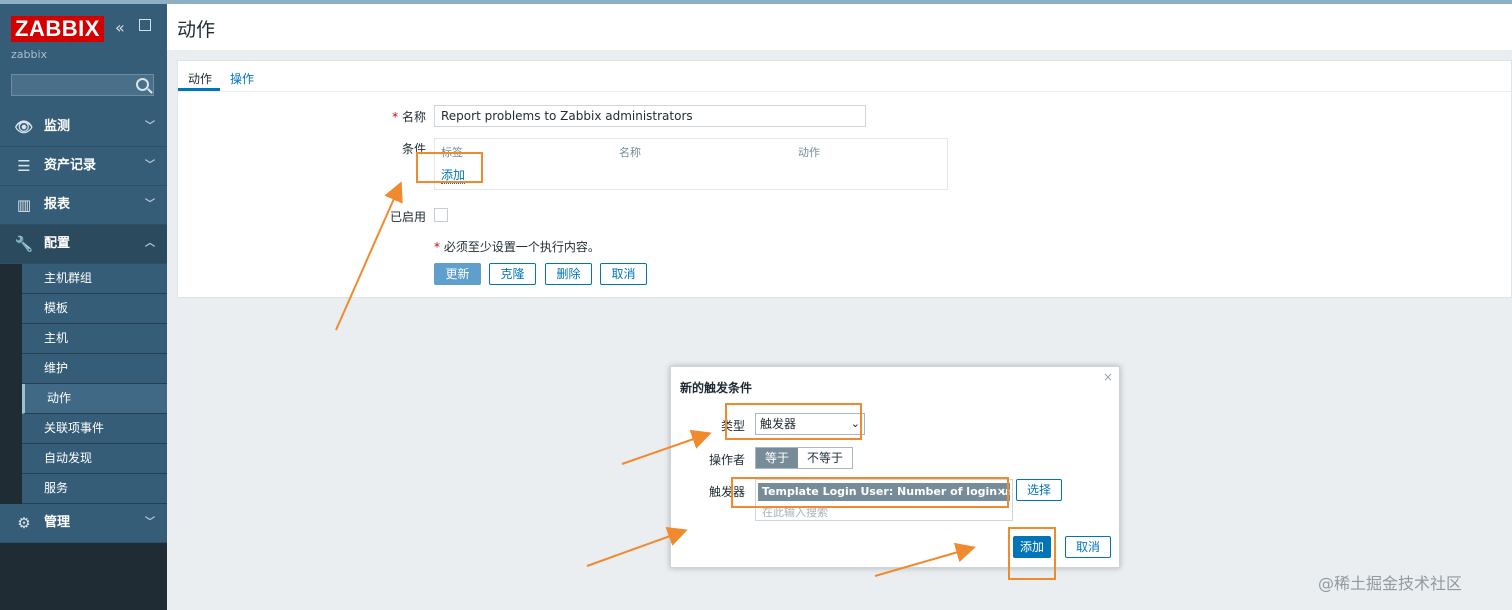 This screenshot has width=1512, height=610. What do you see at coordinates (83, 63) in the screenshot?
I see `sidebar-header: ZABBIX « zabbix` at bounding box center [83, 63].